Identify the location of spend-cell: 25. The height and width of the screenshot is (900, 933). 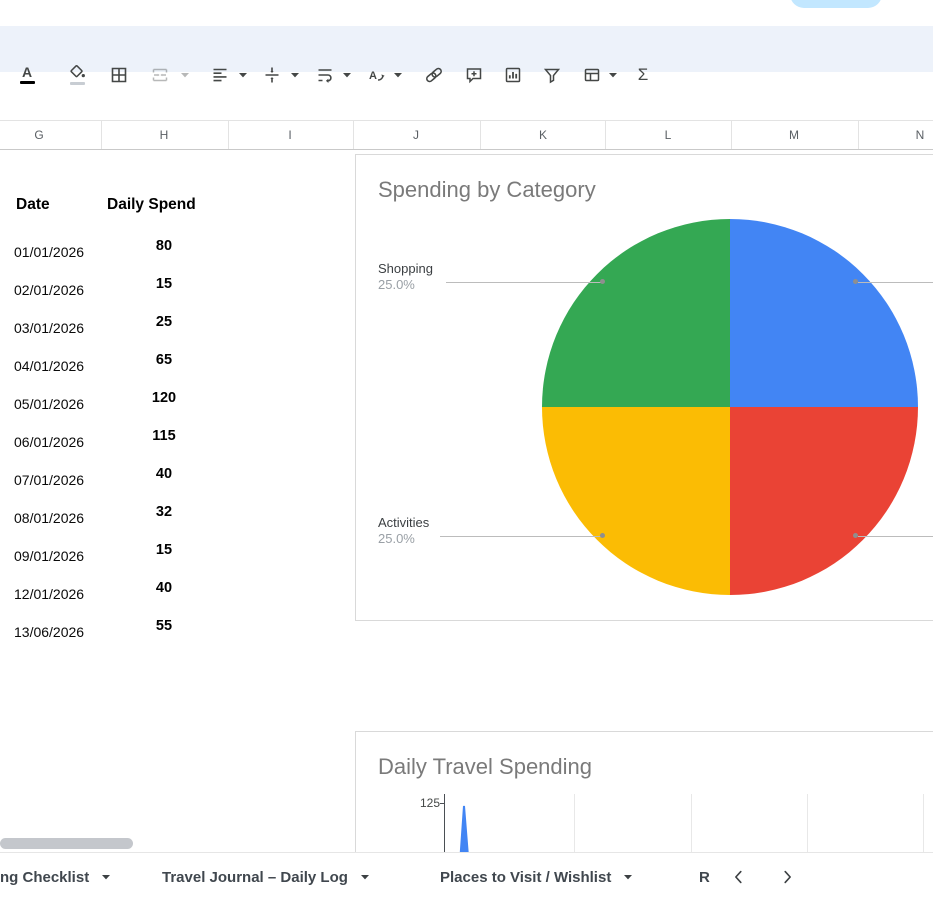
(164, 322).